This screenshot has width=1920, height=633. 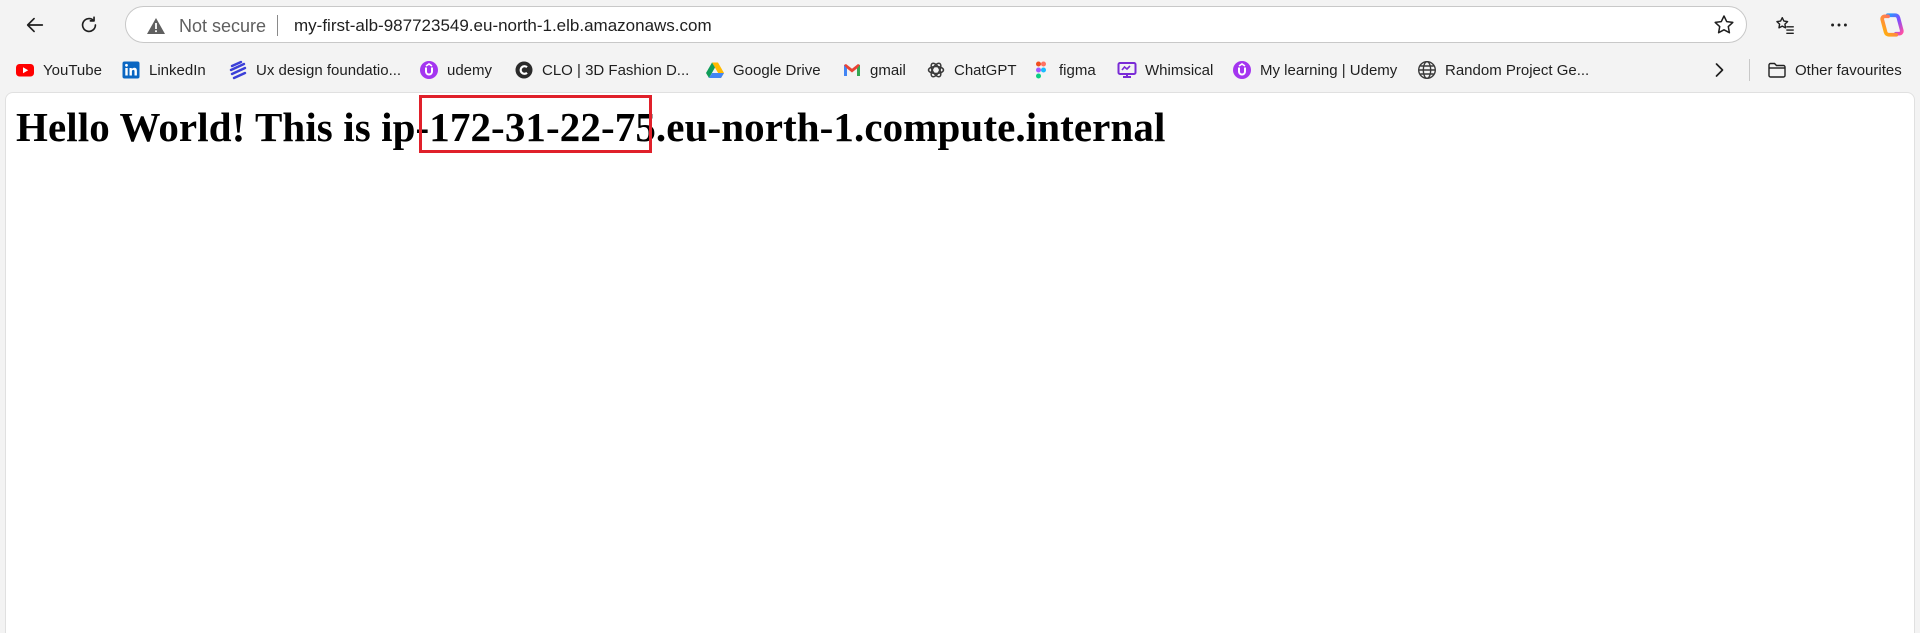 I want to click on bookmarks-divider, so click(x=1749, y=70).